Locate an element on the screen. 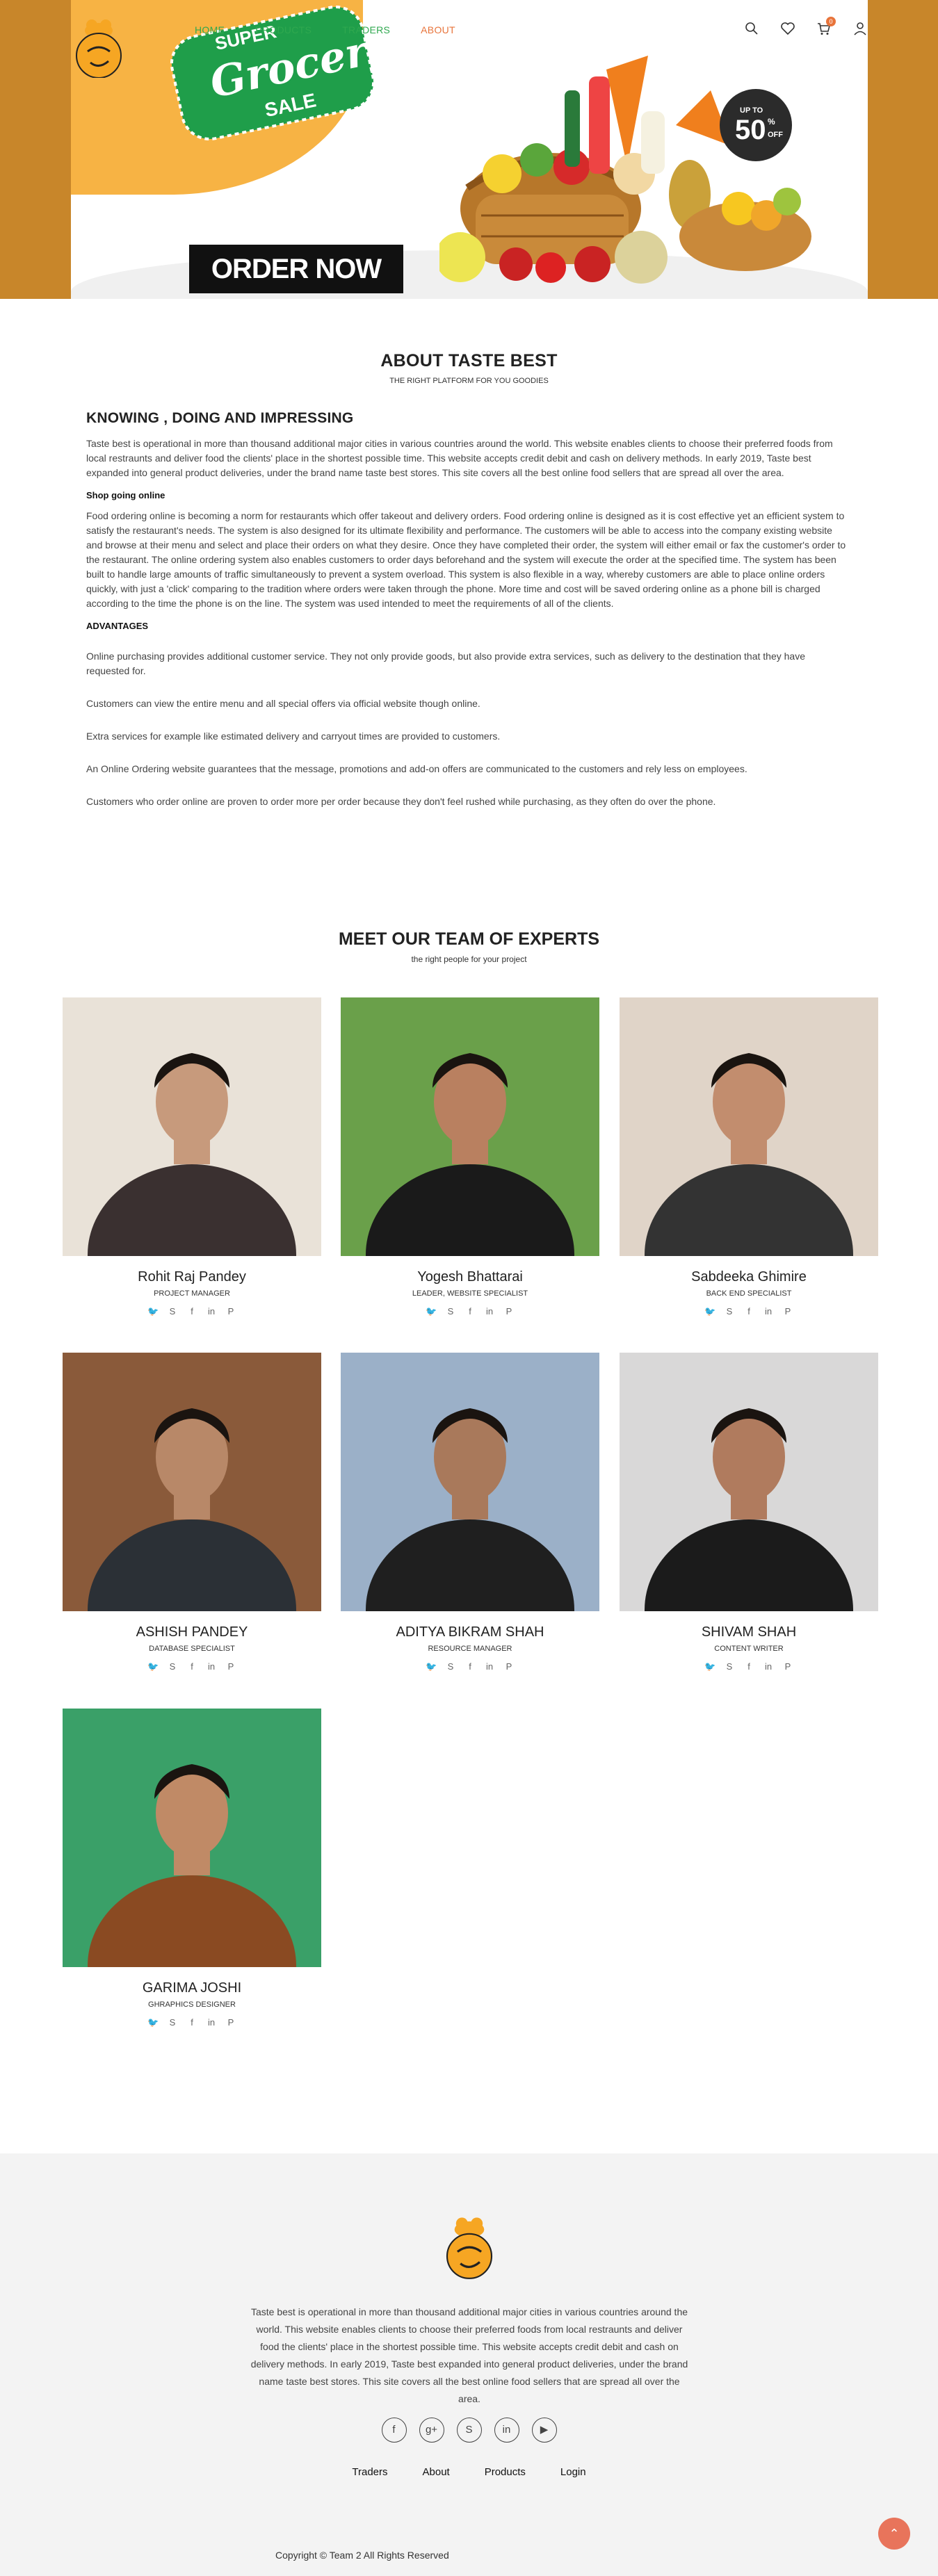 The height and width of the screenshot is (2576, 938). team-member-role: PROJECT MANAGER is located at coordinates (192, 1293).